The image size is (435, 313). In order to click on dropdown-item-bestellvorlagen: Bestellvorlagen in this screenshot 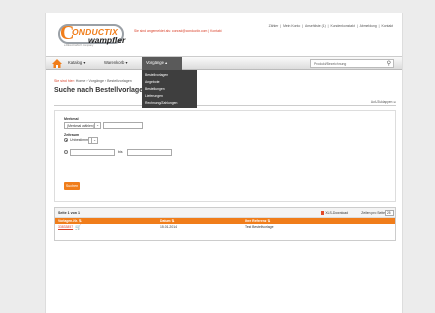, I will do `click(169, 75)`.